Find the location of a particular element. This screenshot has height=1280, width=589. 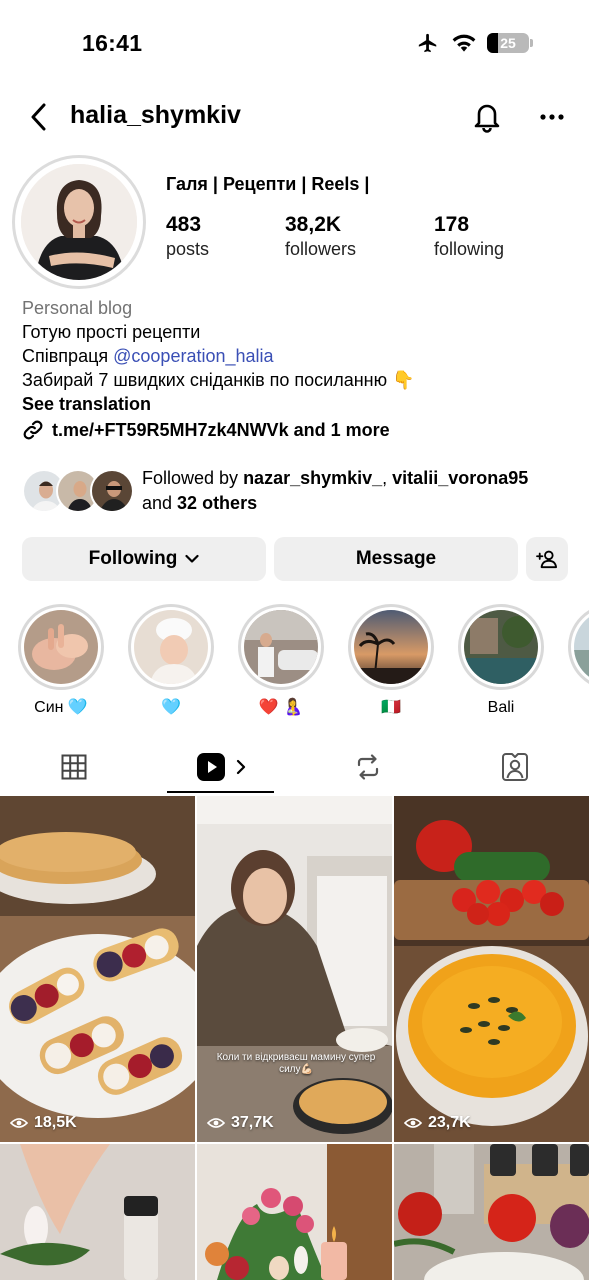

add-person-icon is located at coordinates (546, 559).